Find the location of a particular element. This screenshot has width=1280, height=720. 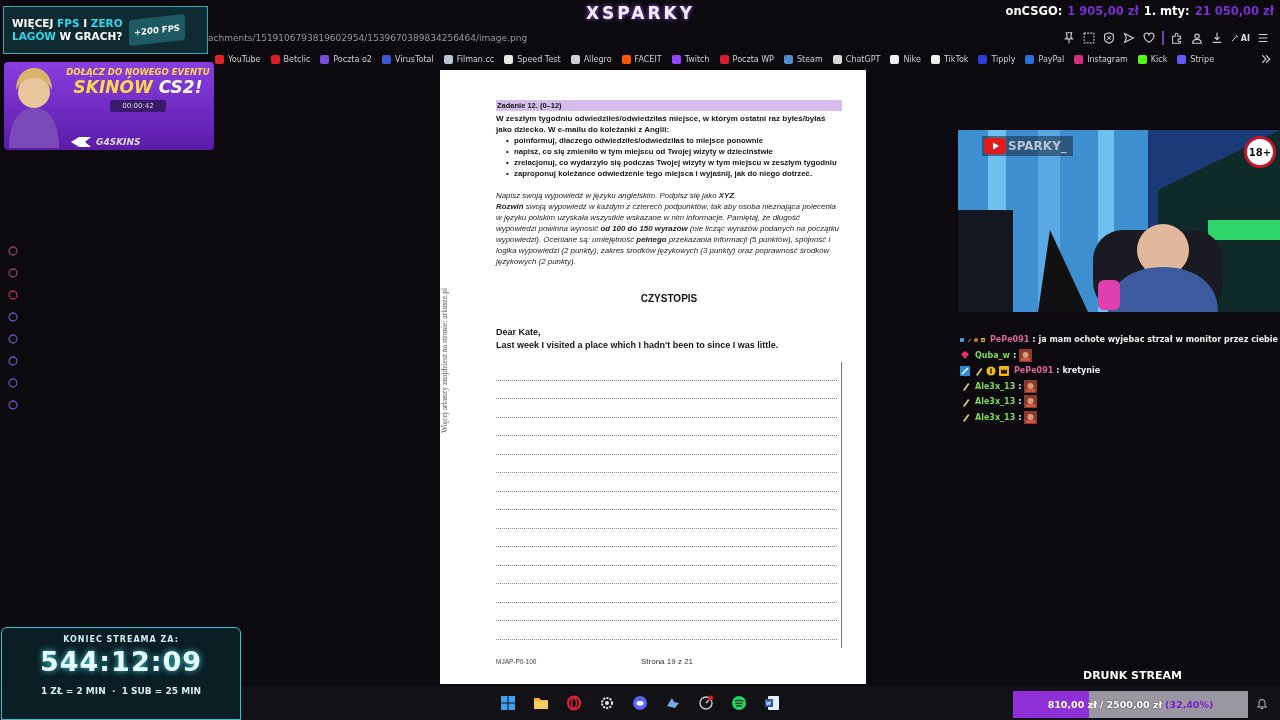

menu-icon is located at coordinates (1263, 38).